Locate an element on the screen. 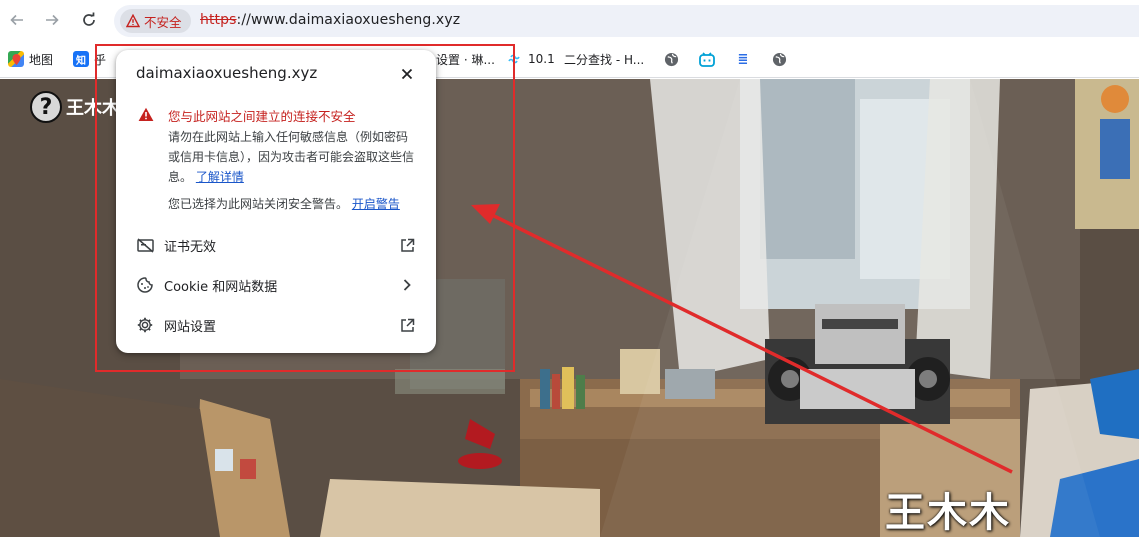 This screenshot has height=537, width=1139. enable-warnings-link: 开启警告 is located at coordinates (376, 204).